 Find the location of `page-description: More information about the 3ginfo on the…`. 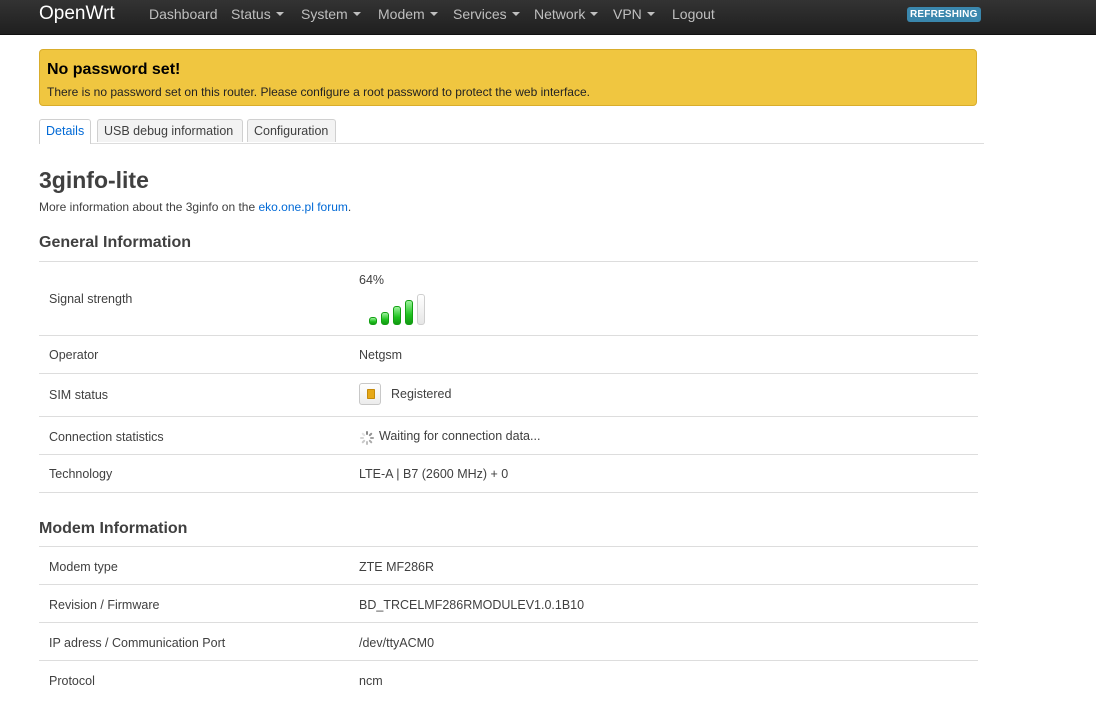

page-description: More information about the 3ginfo on the… is located at coordinates (195, 207).